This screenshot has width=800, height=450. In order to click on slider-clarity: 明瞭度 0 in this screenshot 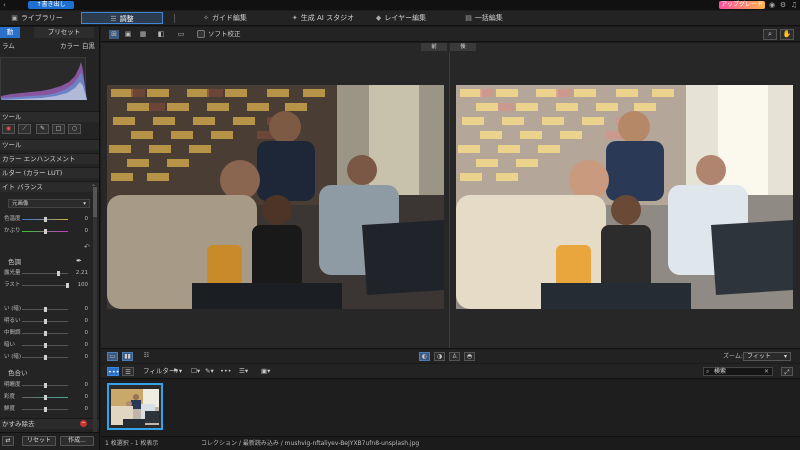, I will do `click(48, 385)`.